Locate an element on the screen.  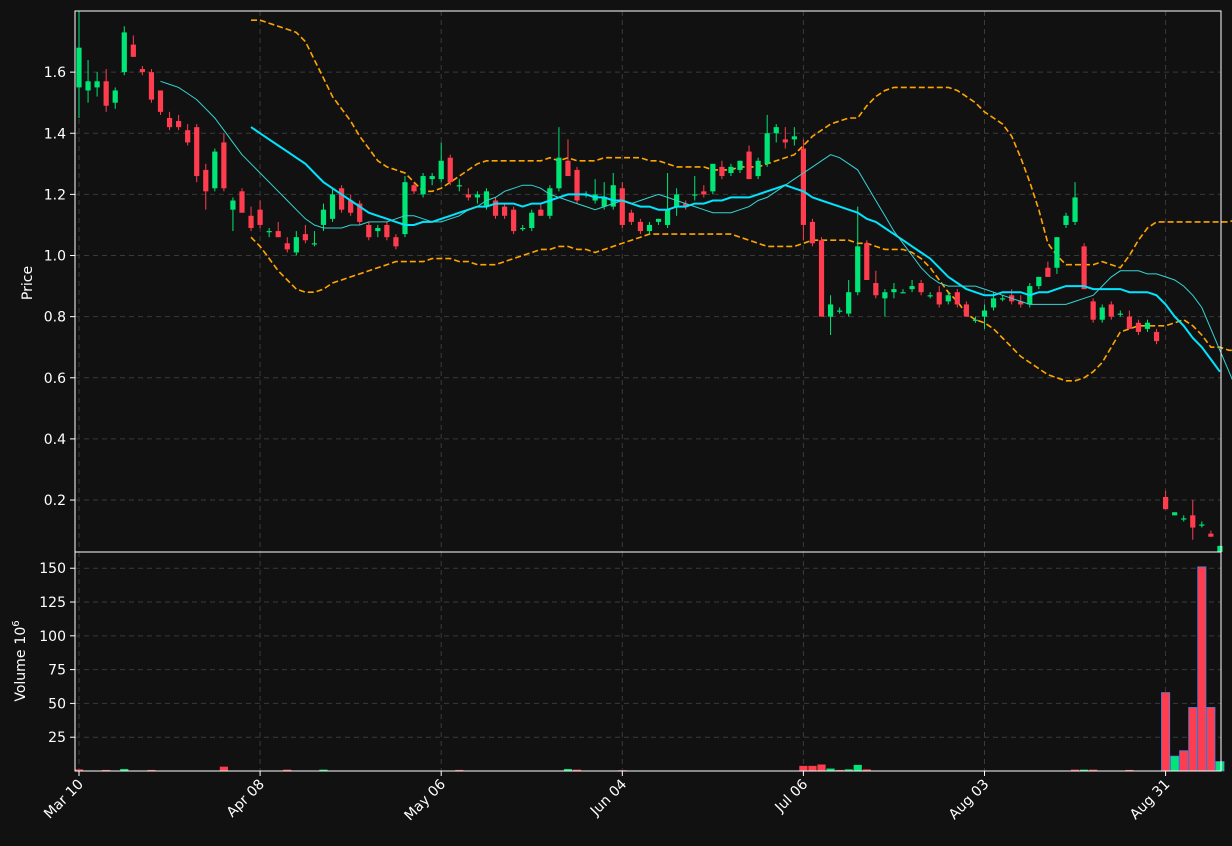
exponent-power: 6 is located at coordinates (16, 623).